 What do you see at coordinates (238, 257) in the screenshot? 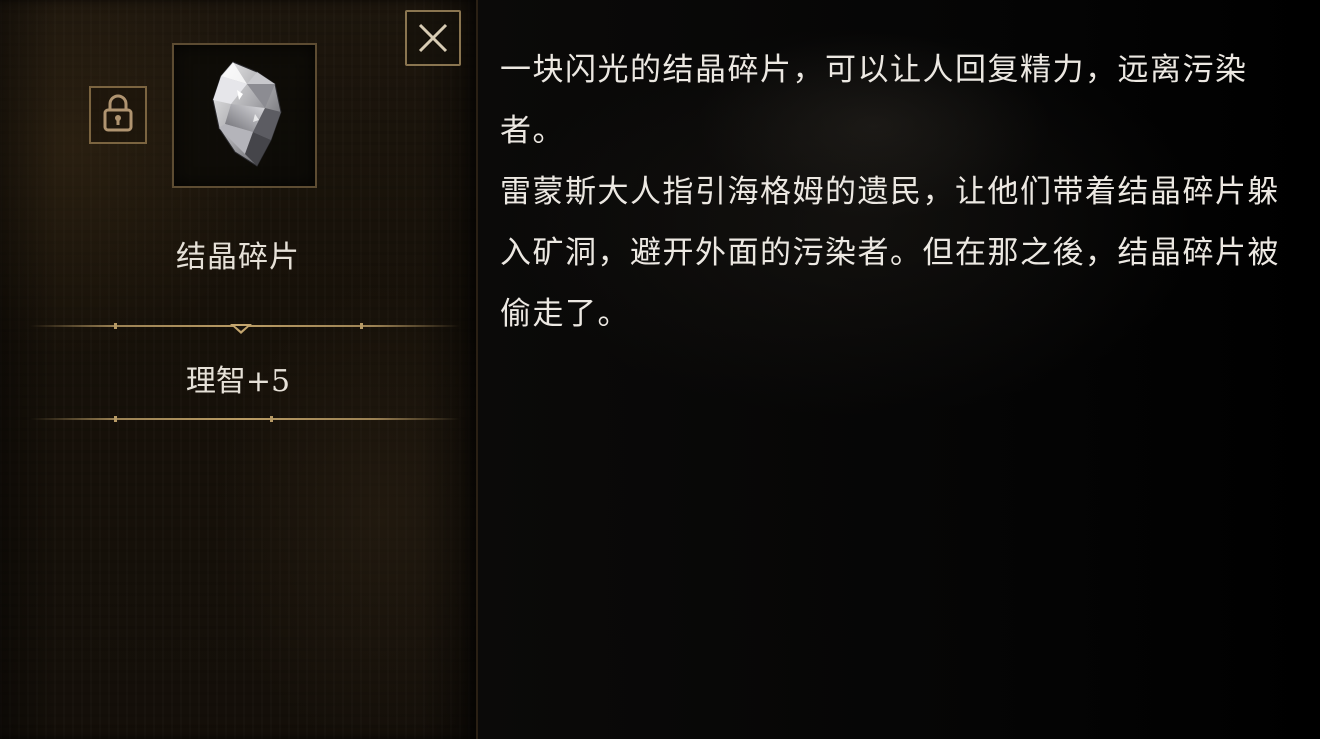
I see `item-name: 结晶碎片` at bounding box center [238, 257].